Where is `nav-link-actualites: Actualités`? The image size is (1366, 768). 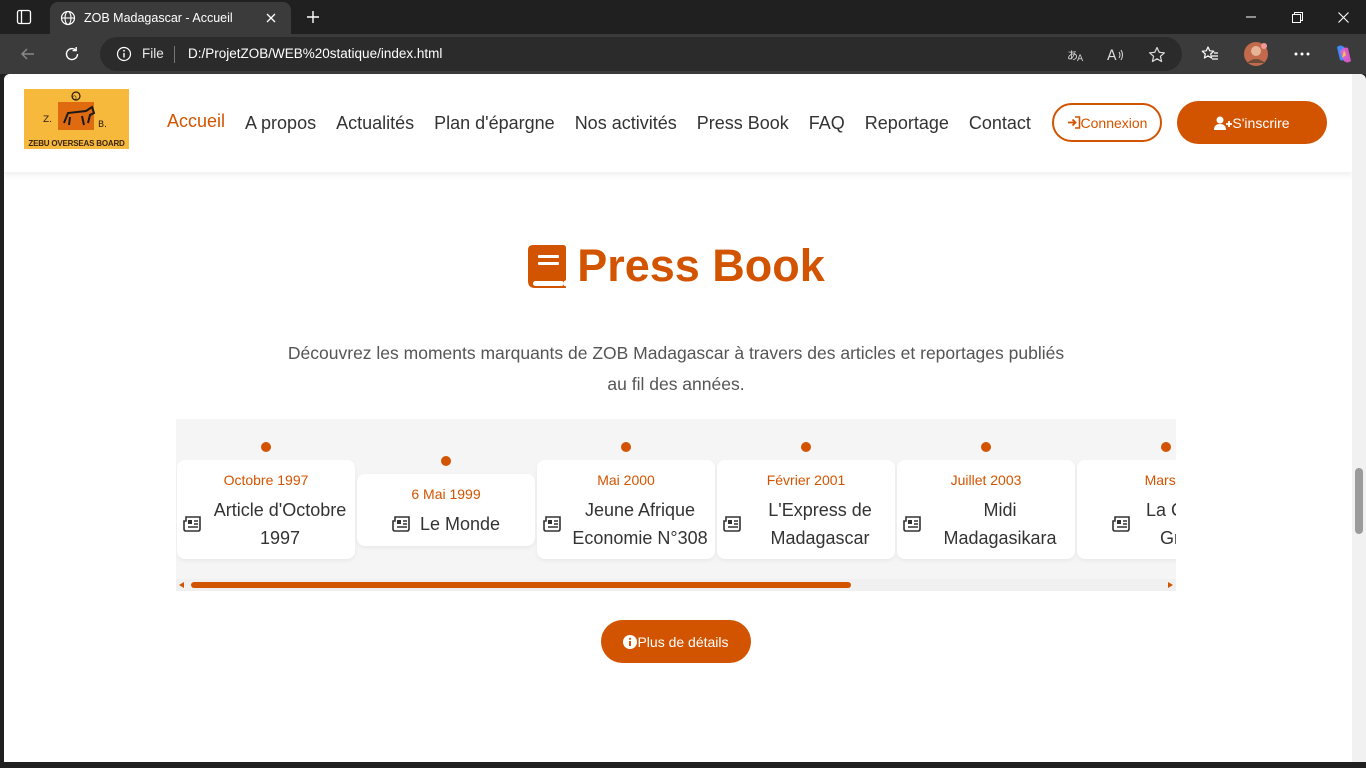 nav-link-actualites: Actualités is located at coordinates (375, 123).